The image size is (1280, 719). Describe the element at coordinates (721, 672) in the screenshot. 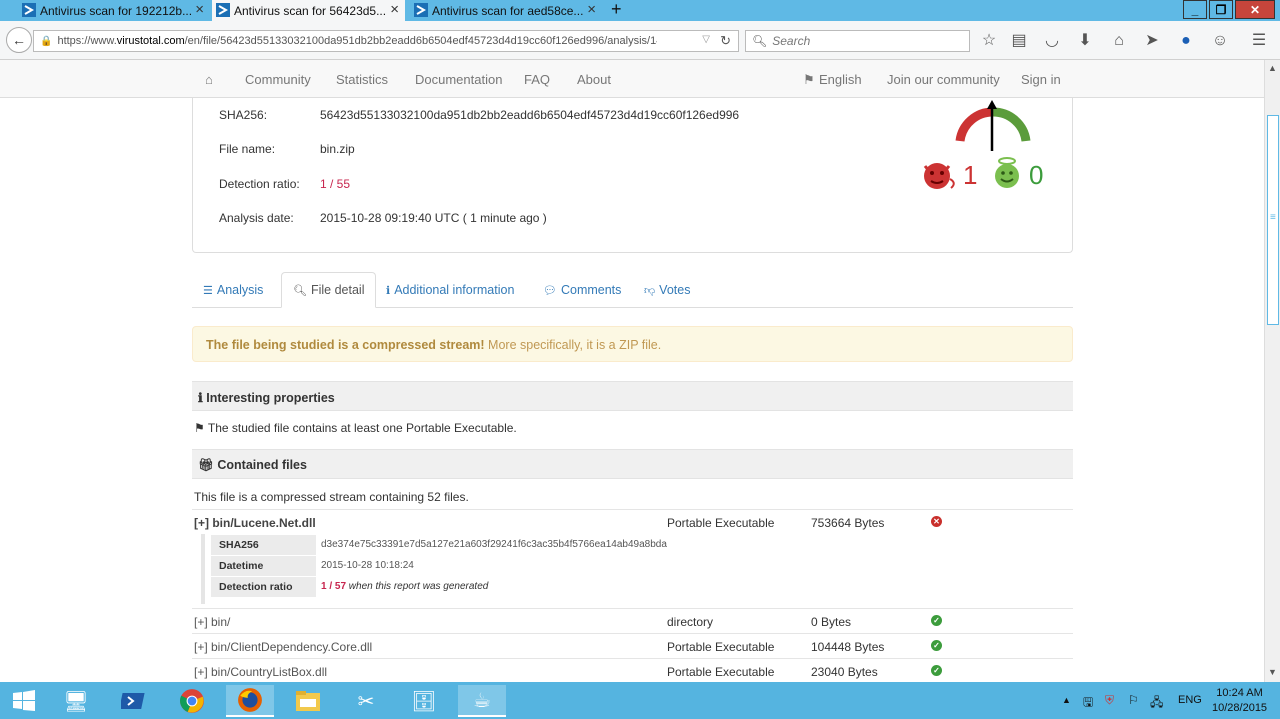

I see `file-type: Portable Executable` at that location.